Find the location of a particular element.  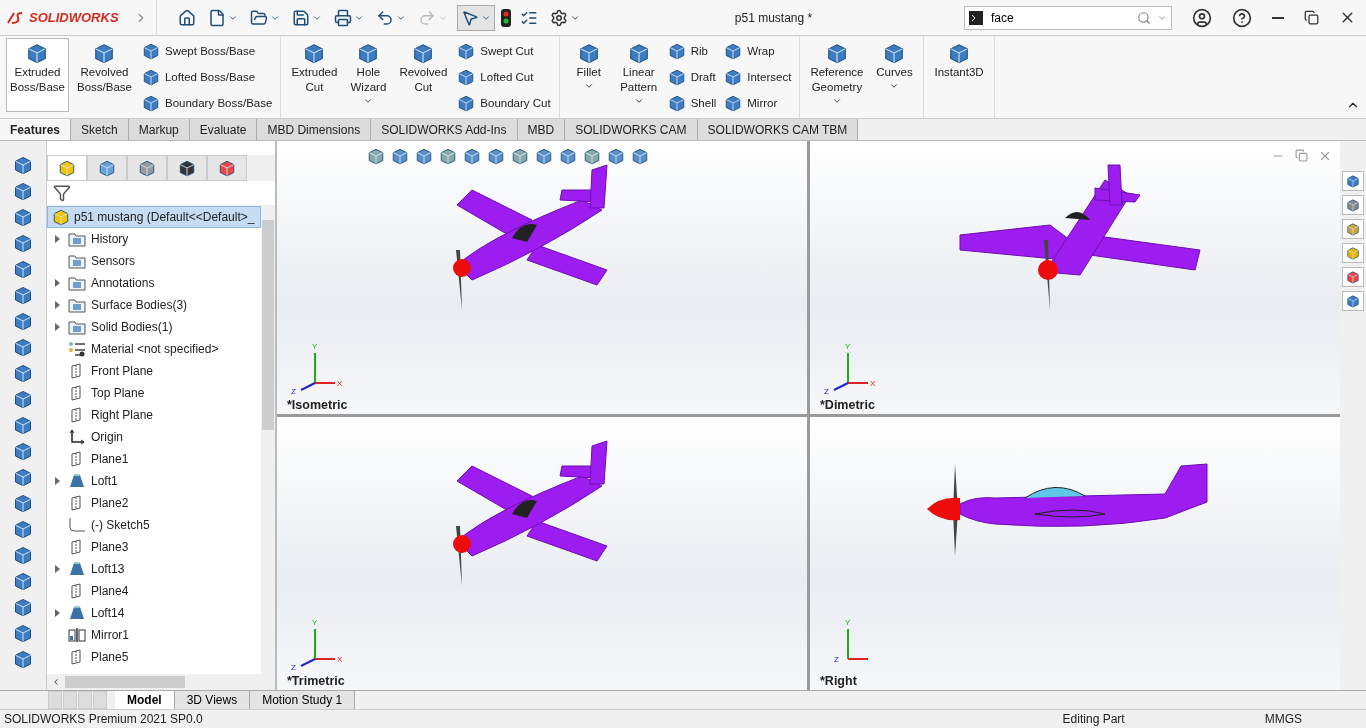

tree-item: Loft1 is located at coordinates (154, 481).